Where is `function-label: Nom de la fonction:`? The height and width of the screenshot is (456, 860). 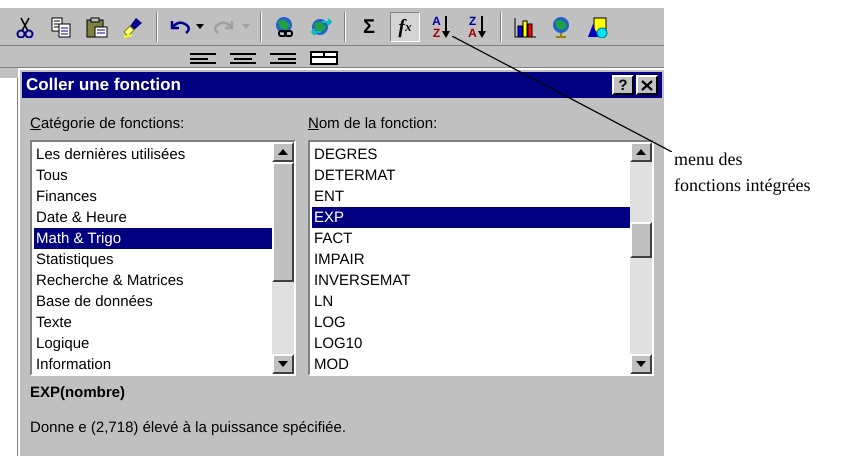
function-label: Nom de la fonction: is located at coordinates (373, 124).